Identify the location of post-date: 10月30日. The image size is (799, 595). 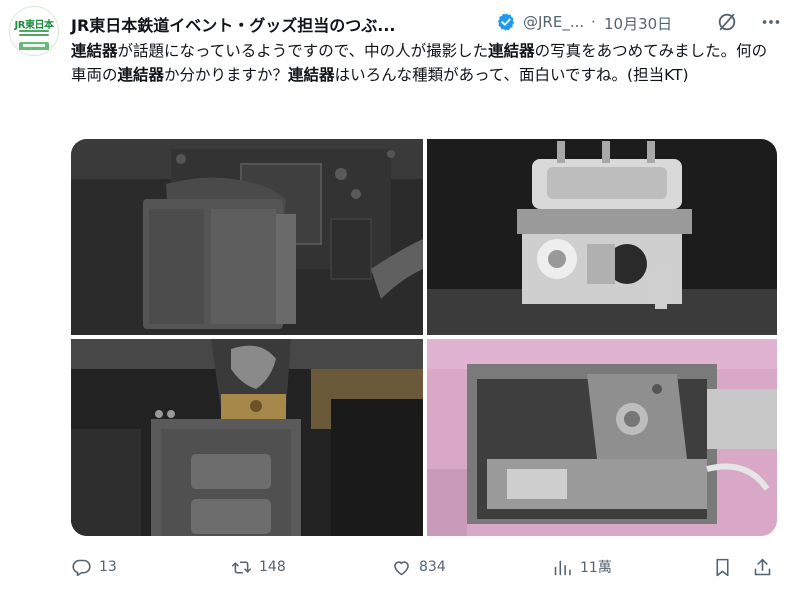
(638, 23).